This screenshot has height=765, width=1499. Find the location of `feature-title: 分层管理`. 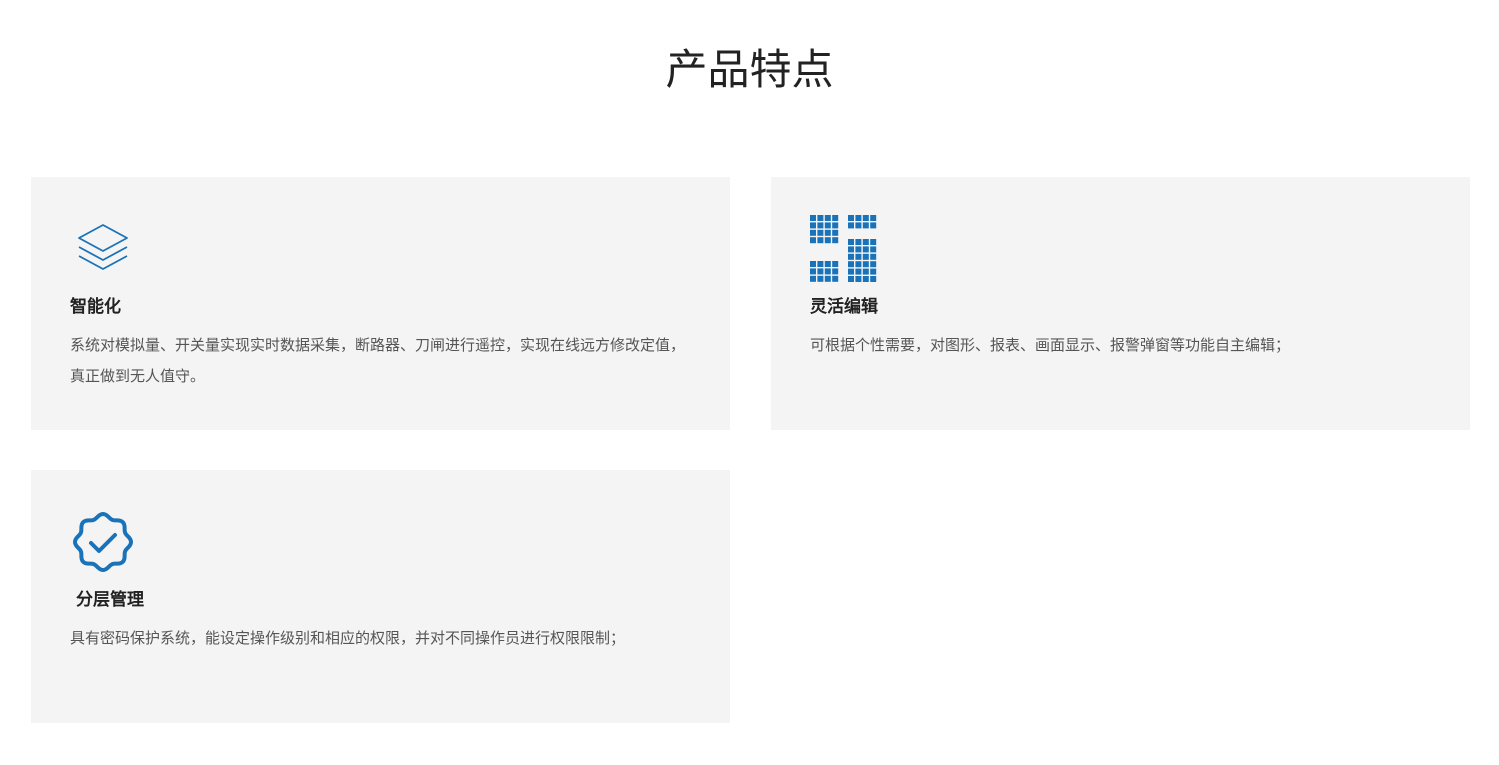

feature-title: 分层管理 is located at coordinates (110, 600).